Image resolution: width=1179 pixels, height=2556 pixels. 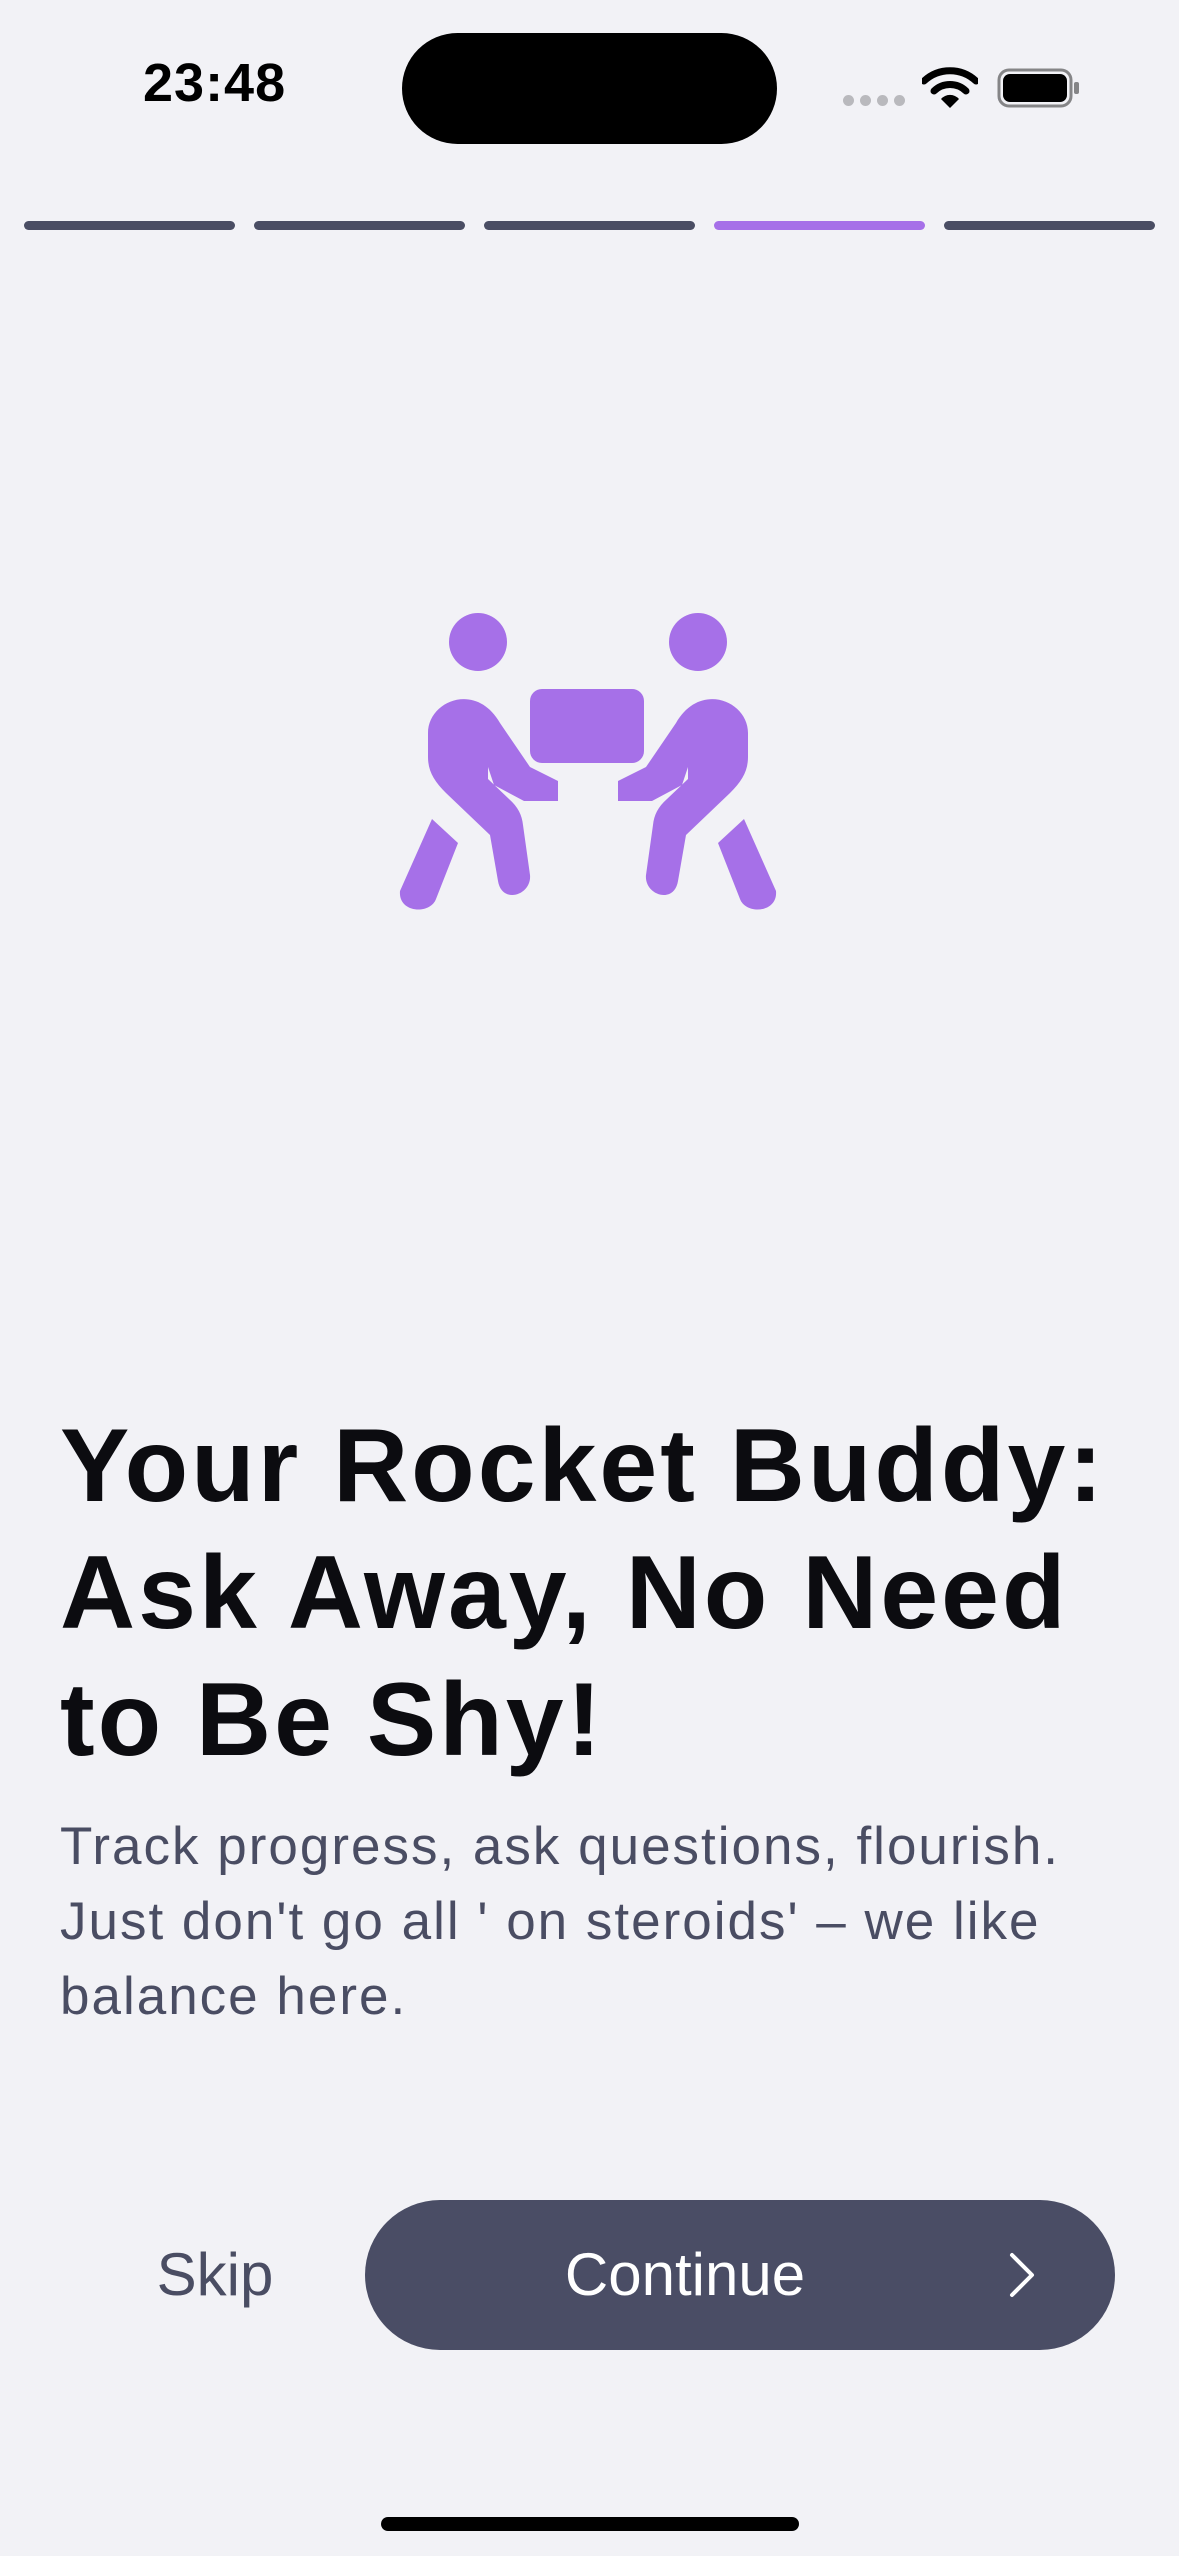 I want to click on home-indicator, so click(x=590, y=2524).